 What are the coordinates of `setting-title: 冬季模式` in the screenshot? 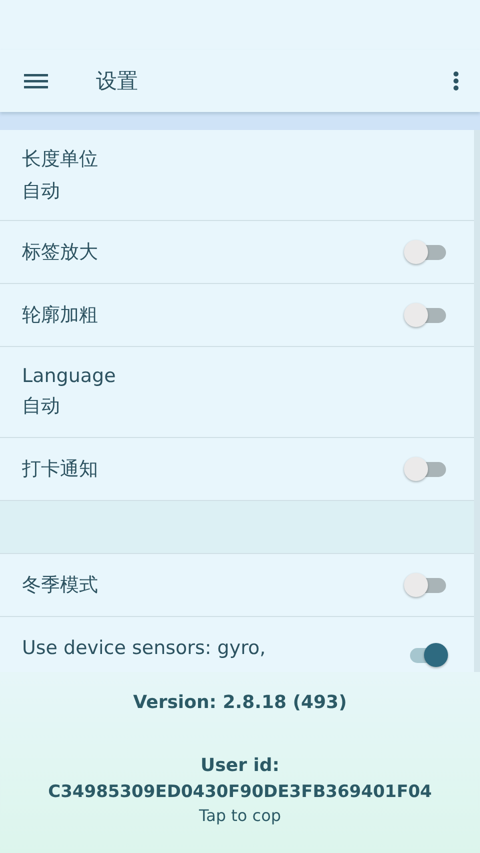 It's located at (60, 585).